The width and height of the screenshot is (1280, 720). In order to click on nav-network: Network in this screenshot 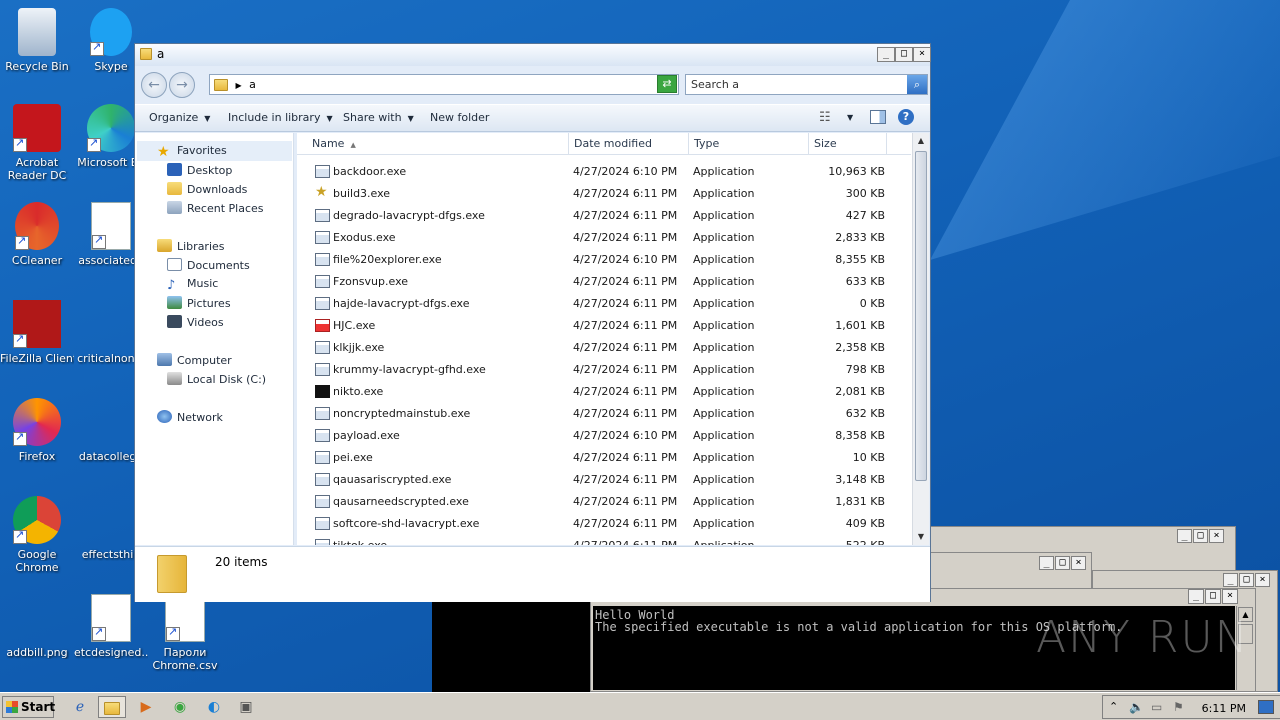, I will do `click(190, 417)`.